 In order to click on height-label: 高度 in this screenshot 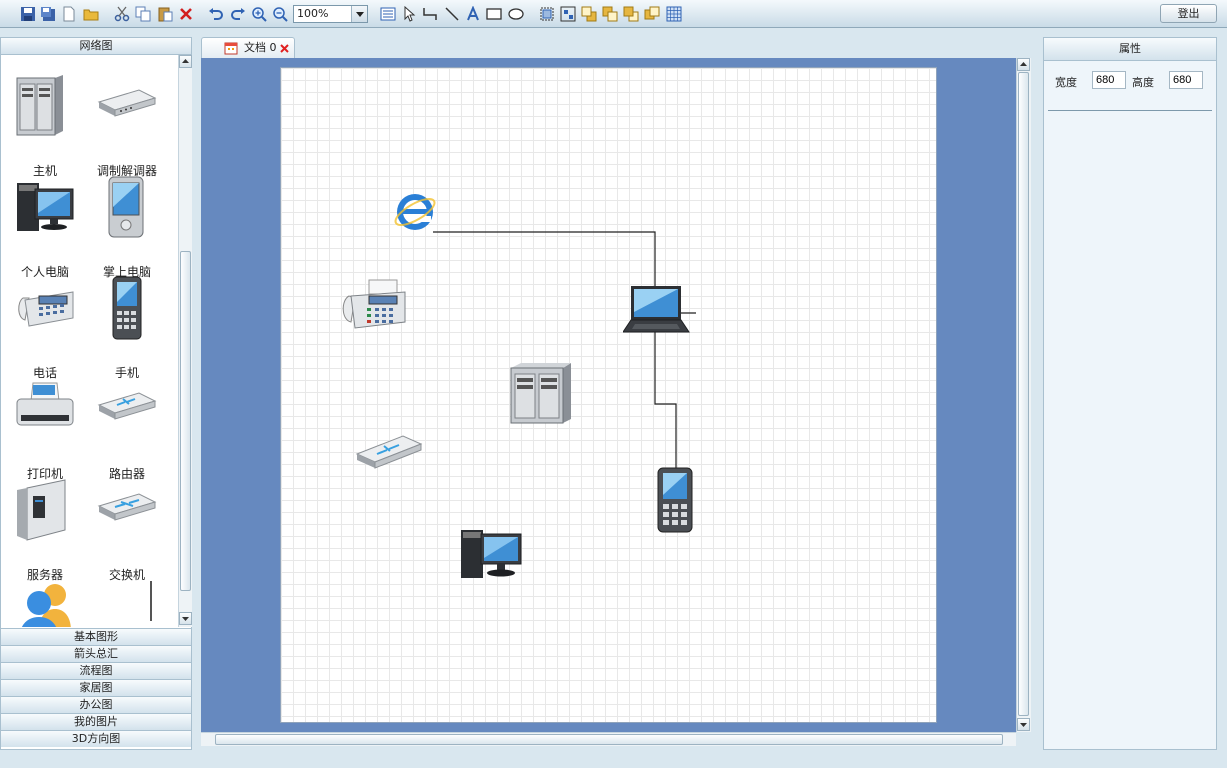, I will do `click(1143, 82)`.